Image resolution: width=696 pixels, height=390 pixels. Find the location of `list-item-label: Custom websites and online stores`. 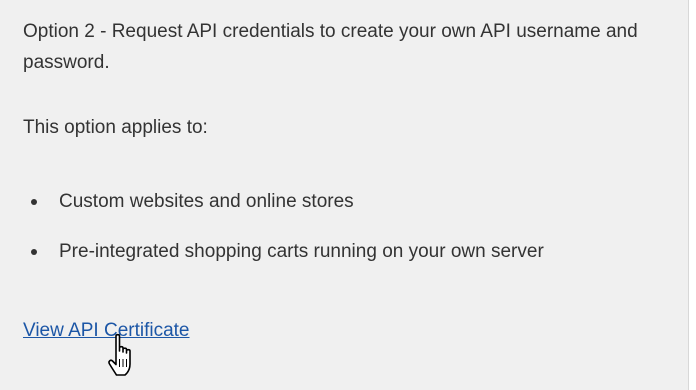

list-item-label: Custom websites and online stores is located at coordinates (206, 201).